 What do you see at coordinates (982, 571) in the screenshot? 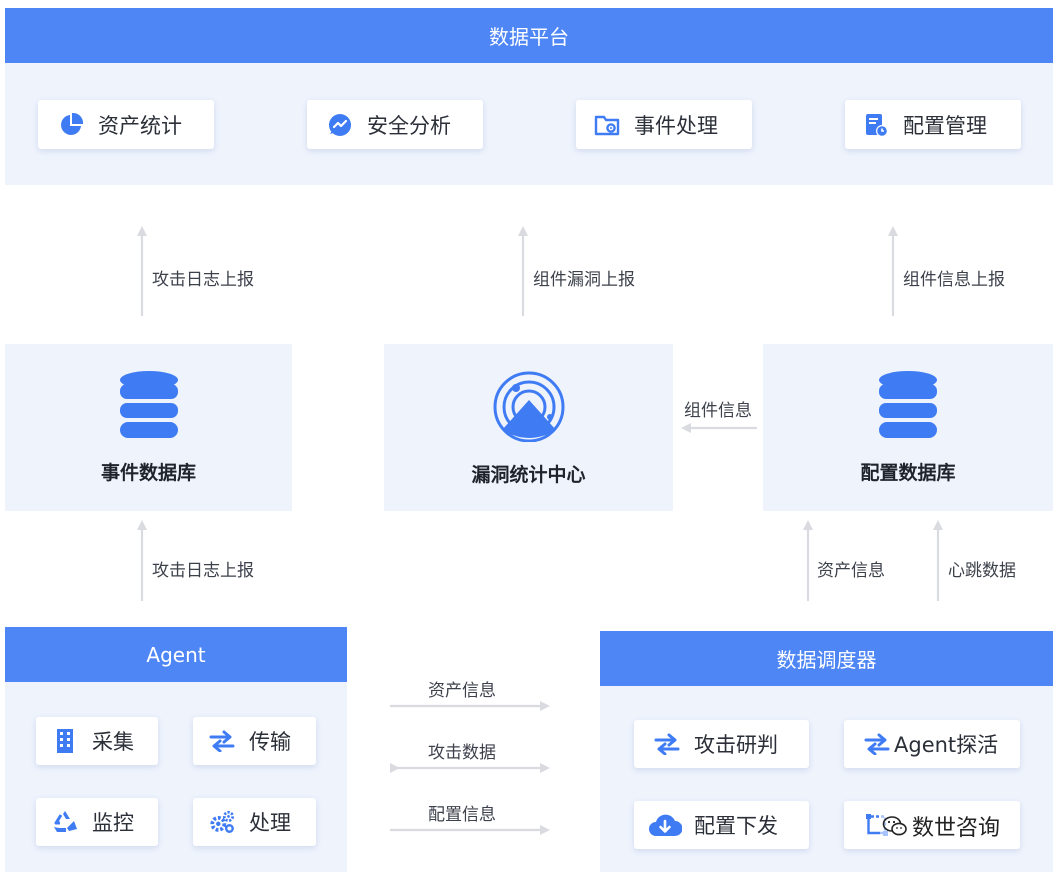
I see `label-heartbeat-up: 心跳数据` at bounding box center [982, 571].